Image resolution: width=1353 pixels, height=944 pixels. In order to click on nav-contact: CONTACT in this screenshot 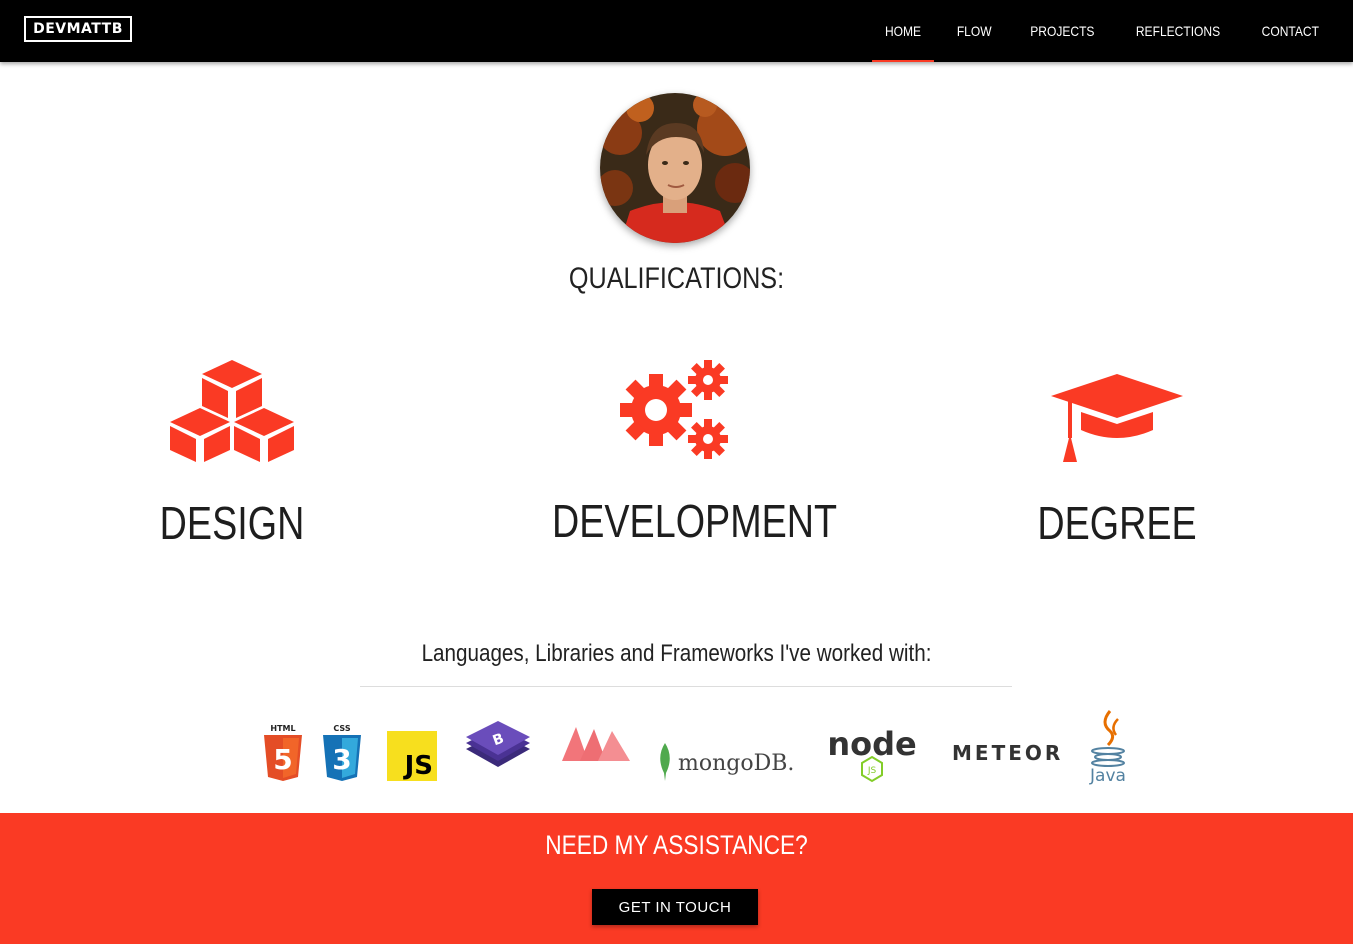, I will do `click(1290, 31)`.